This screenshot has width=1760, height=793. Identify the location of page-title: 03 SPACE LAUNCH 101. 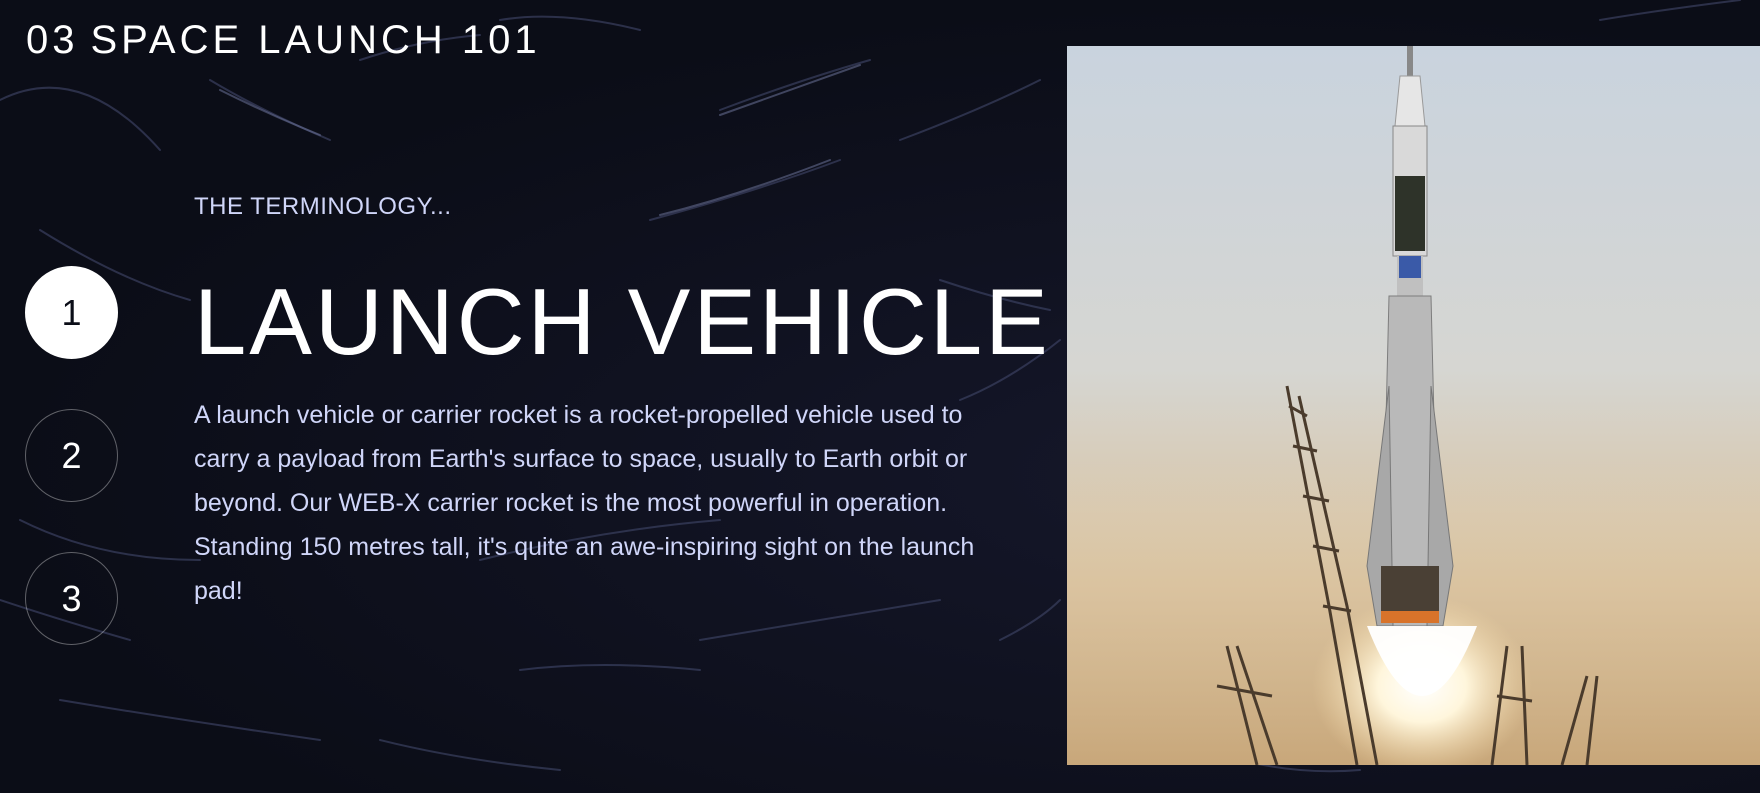
(283, 40).